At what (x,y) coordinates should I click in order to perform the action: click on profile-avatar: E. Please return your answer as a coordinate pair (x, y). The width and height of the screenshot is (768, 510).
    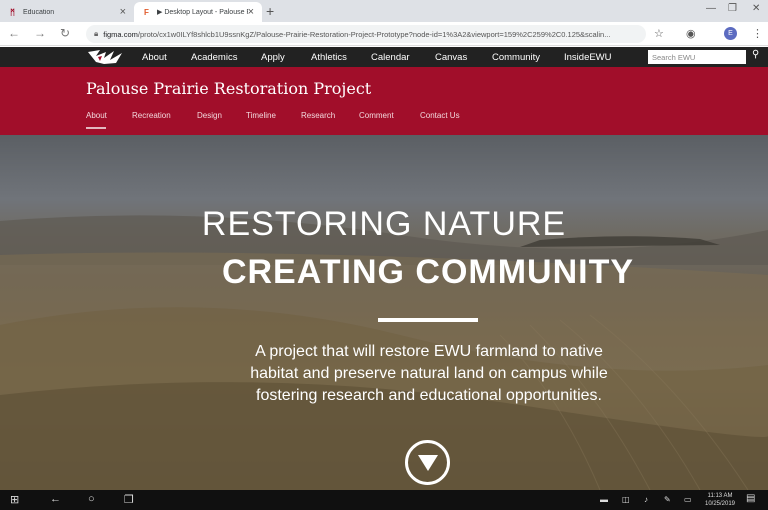
    Looking at the image, I should click on (730, 33).